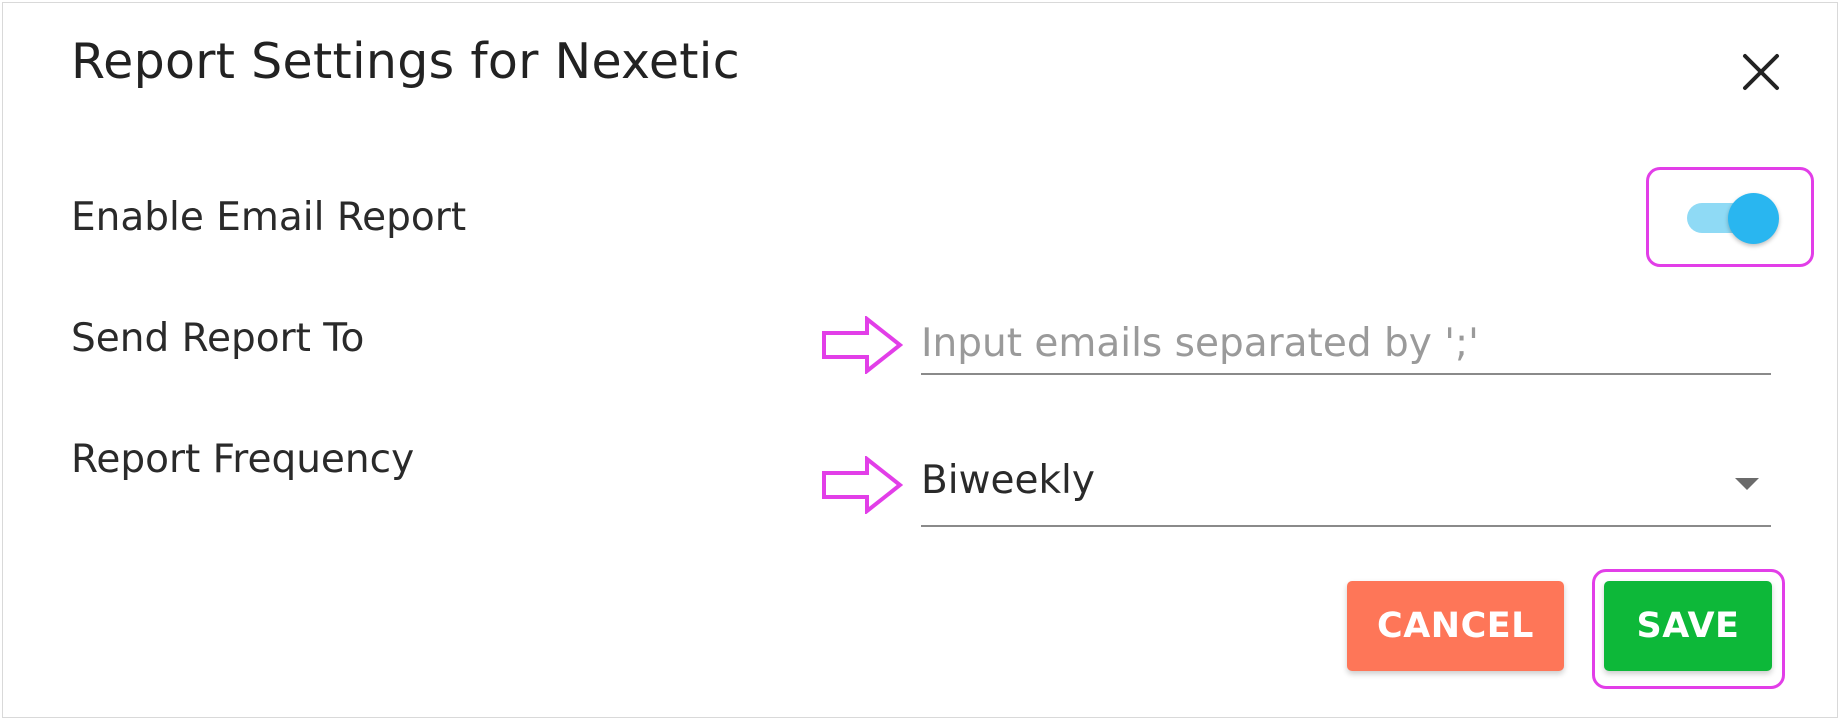 This screenshot has height=722, width=1842. I want to click on toggle-highlight-annotation, so click(1730, 217).